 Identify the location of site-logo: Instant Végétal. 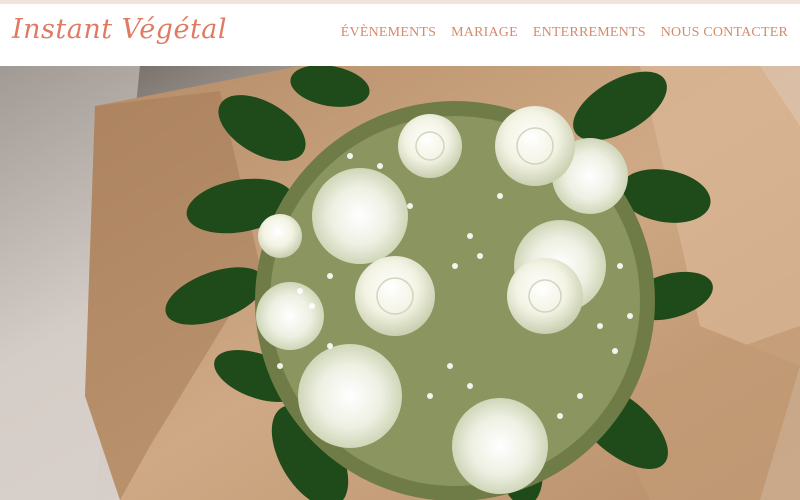
(119, 29).